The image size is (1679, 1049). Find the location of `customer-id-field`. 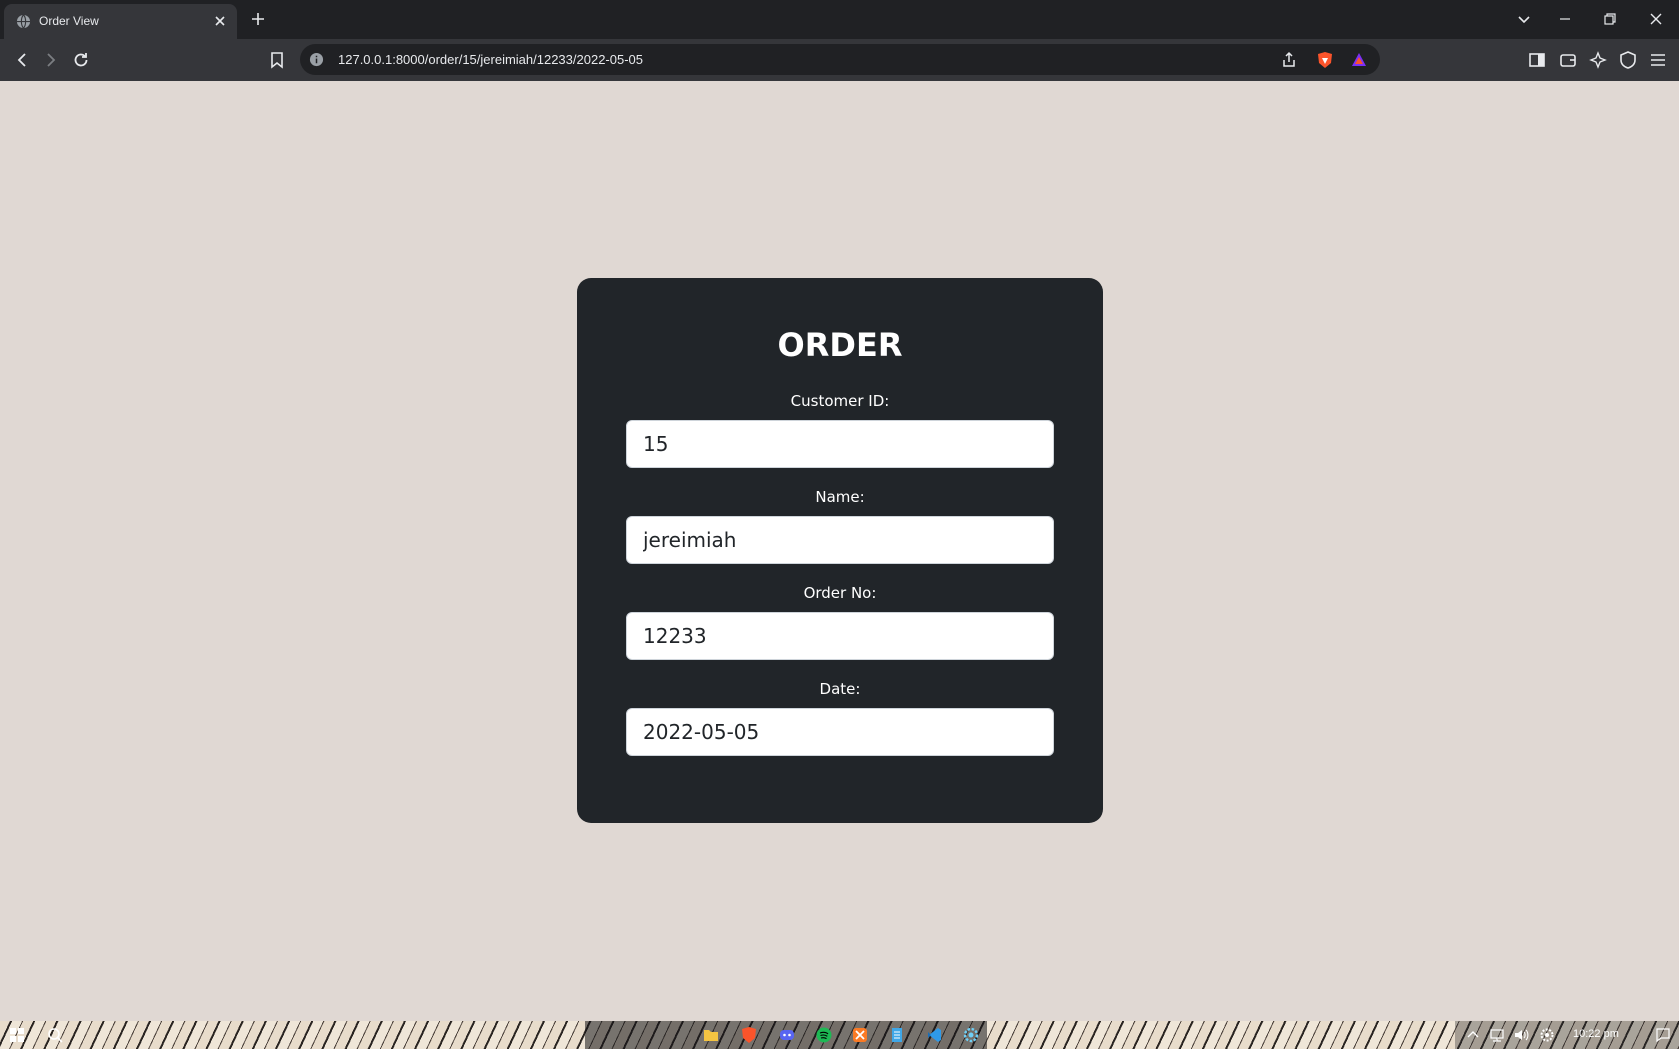

customer-id-field is located at coordinates (840, 444).